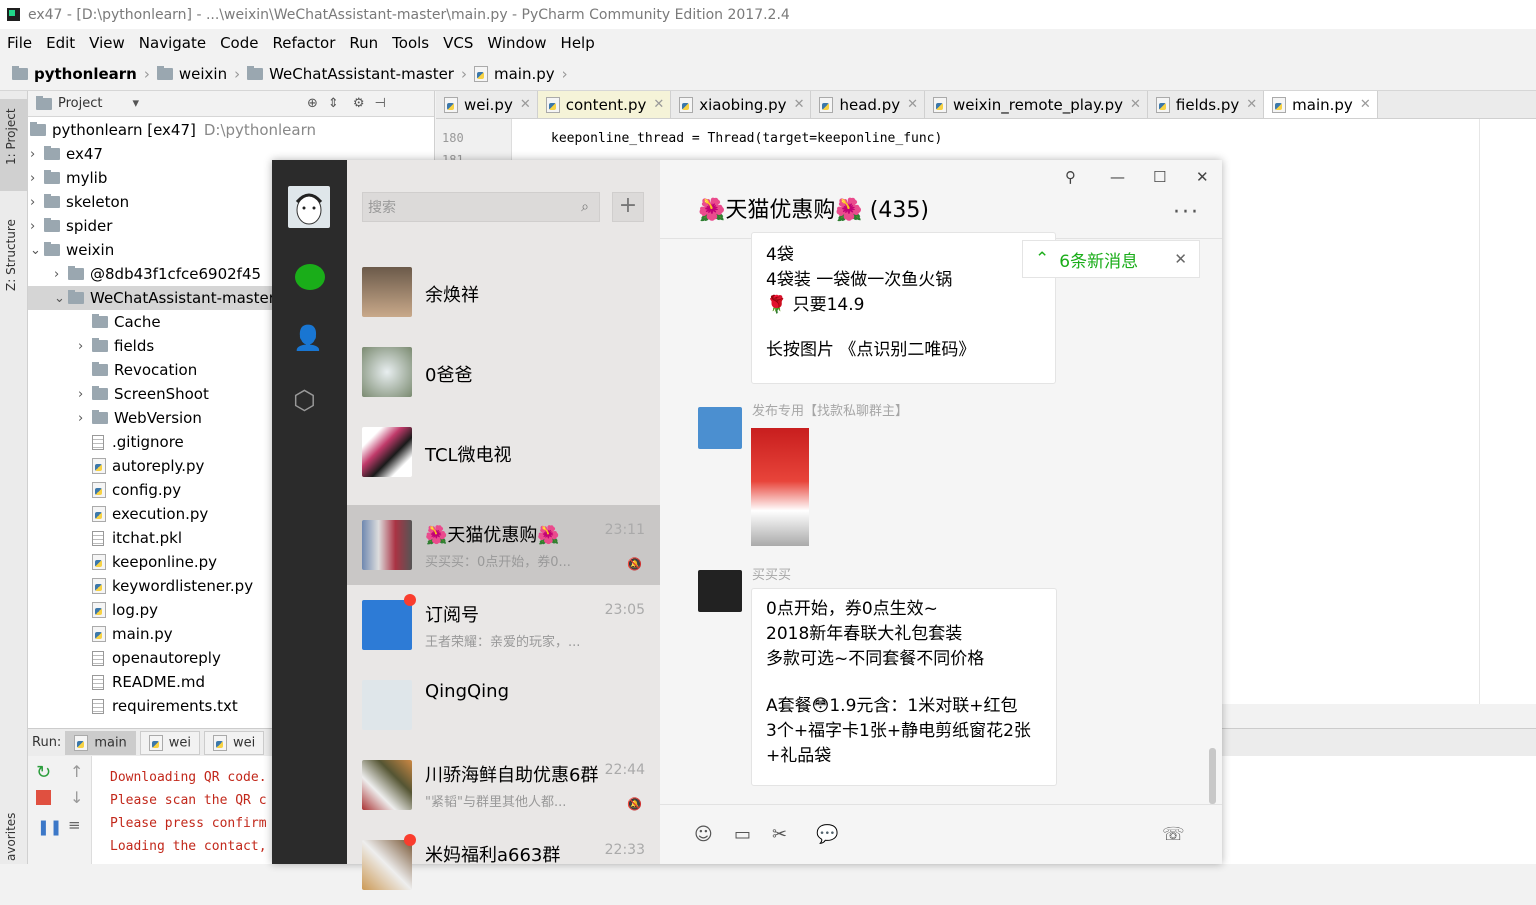  What do you see at coordinates (503, 452) in the screenshot?
I see `chat-item: TCL微电视` at bounding box center [503, 452].